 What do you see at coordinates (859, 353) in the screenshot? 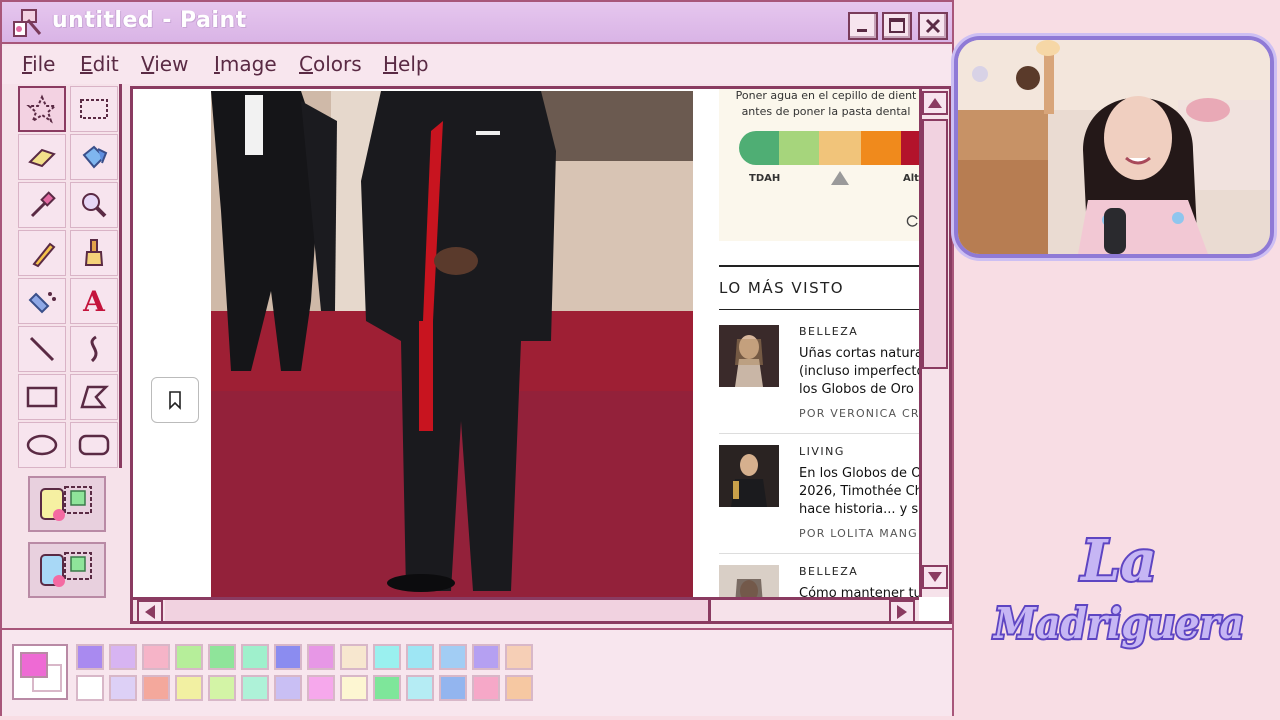
I see `article-title-line: Uñas cortas natura` at bounding box center [859, 353].